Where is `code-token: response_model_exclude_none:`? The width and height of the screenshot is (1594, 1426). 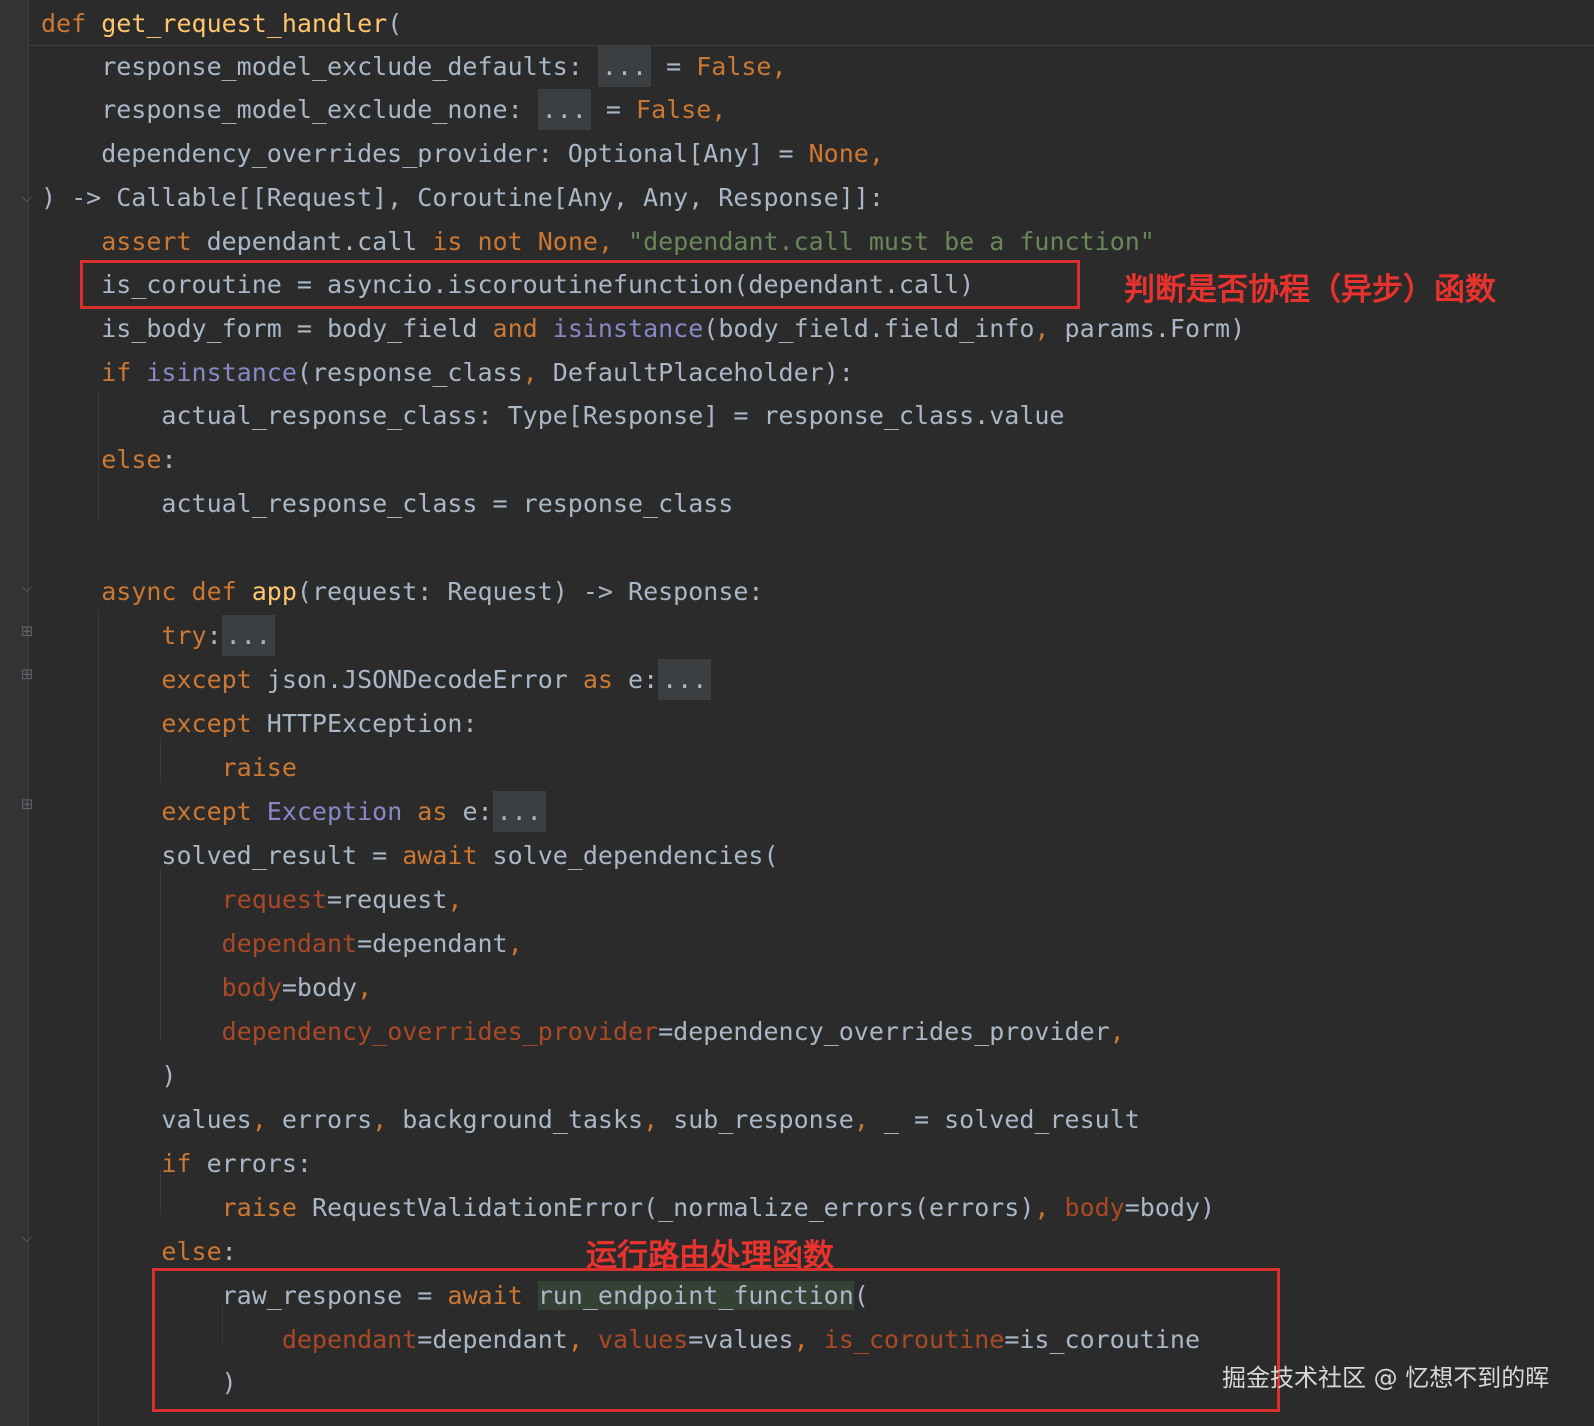 code-token: response_model_exclude_none: is located at coordinates (289, 109).